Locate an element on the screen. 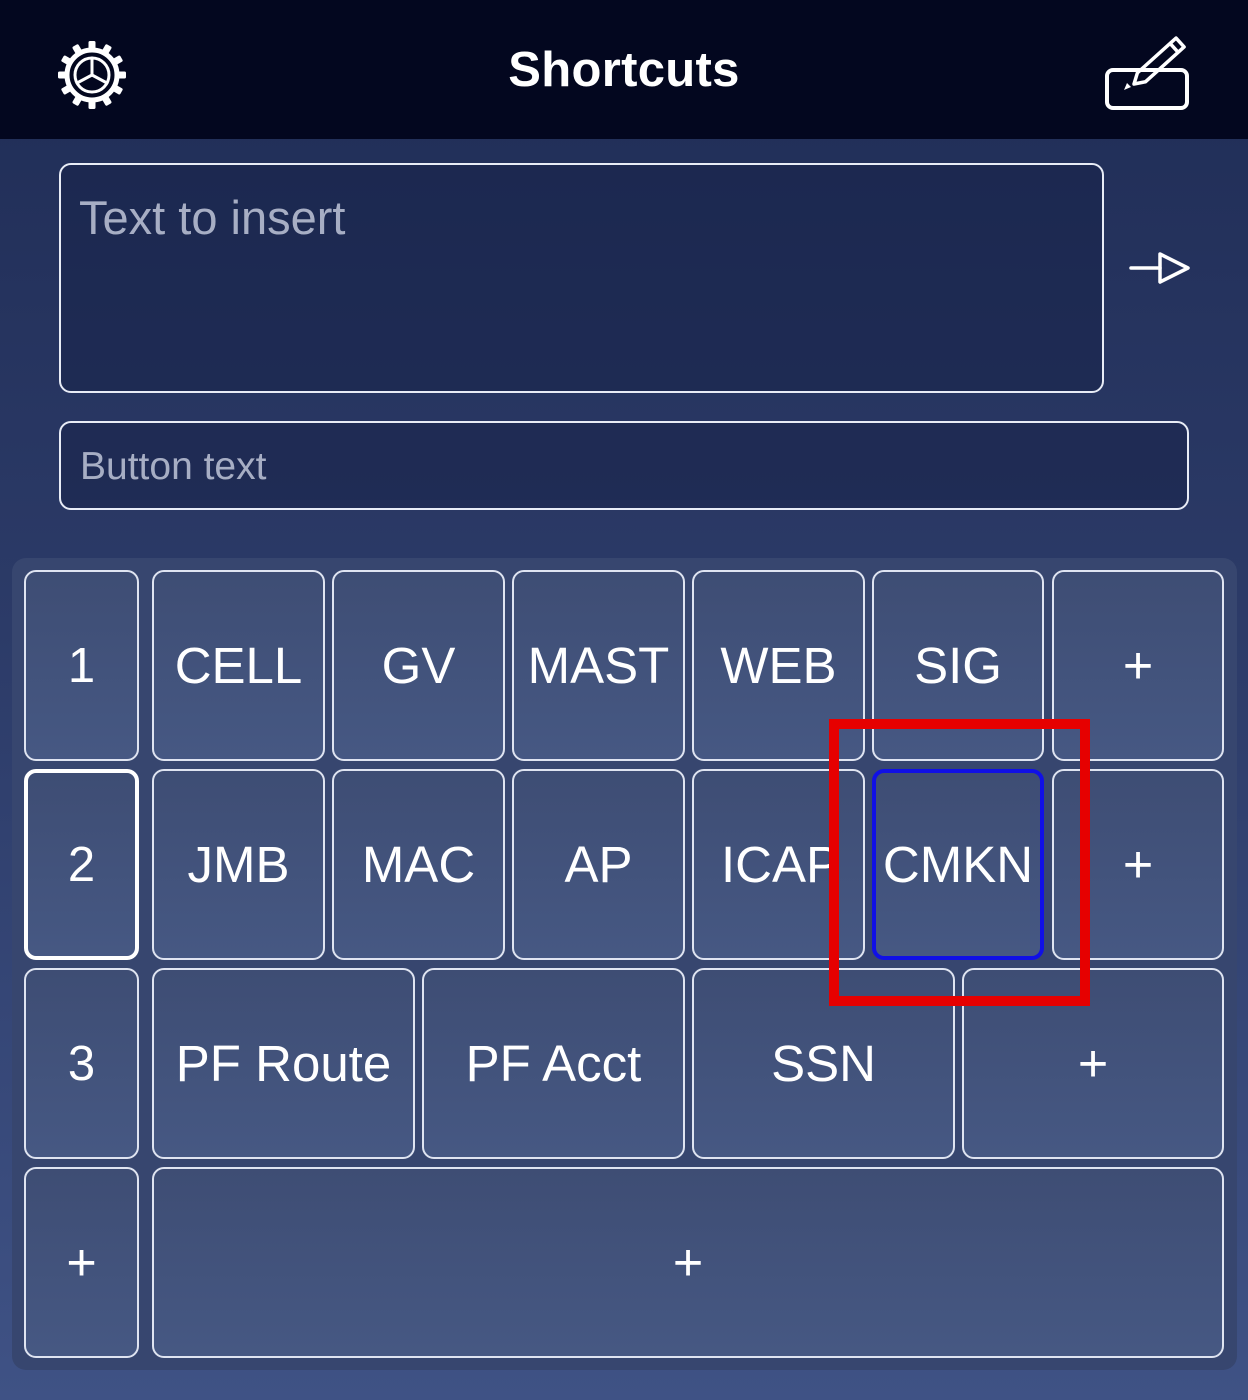 The image size is (1248, 1400). shortcut-web-button: WEB is located at coordinates (778, 665).